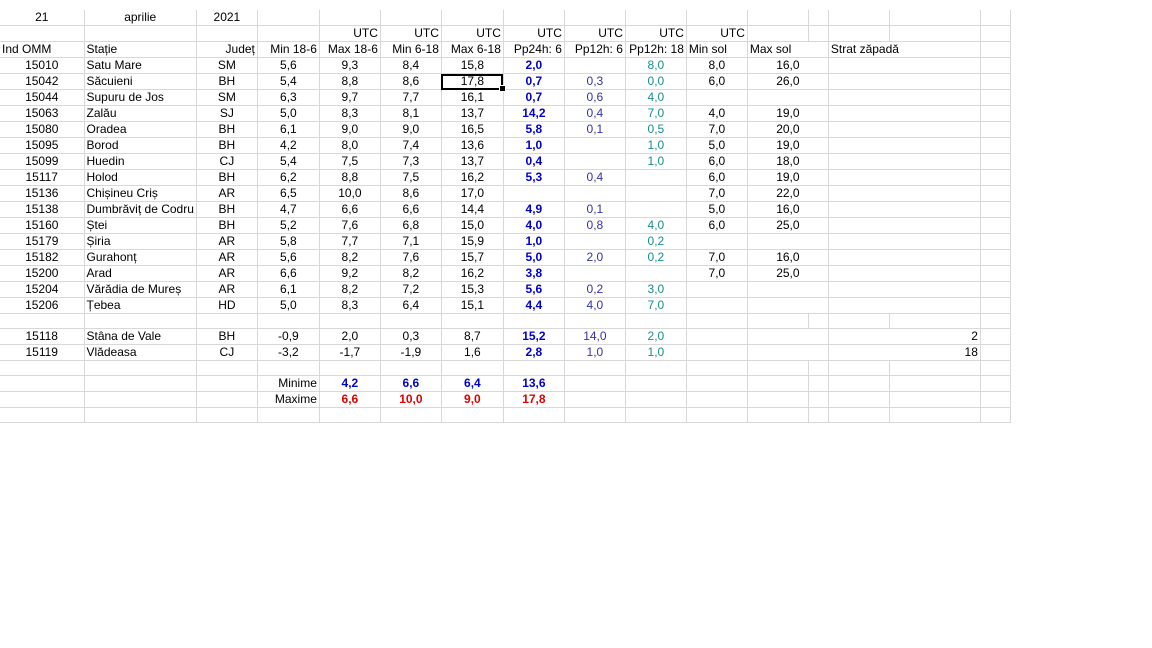 The image size is (1152, 648). What do you see at coordinates (288, 97) in the screenshot?
I see `data-cell: 6,3` at bounding box center [288, 97].